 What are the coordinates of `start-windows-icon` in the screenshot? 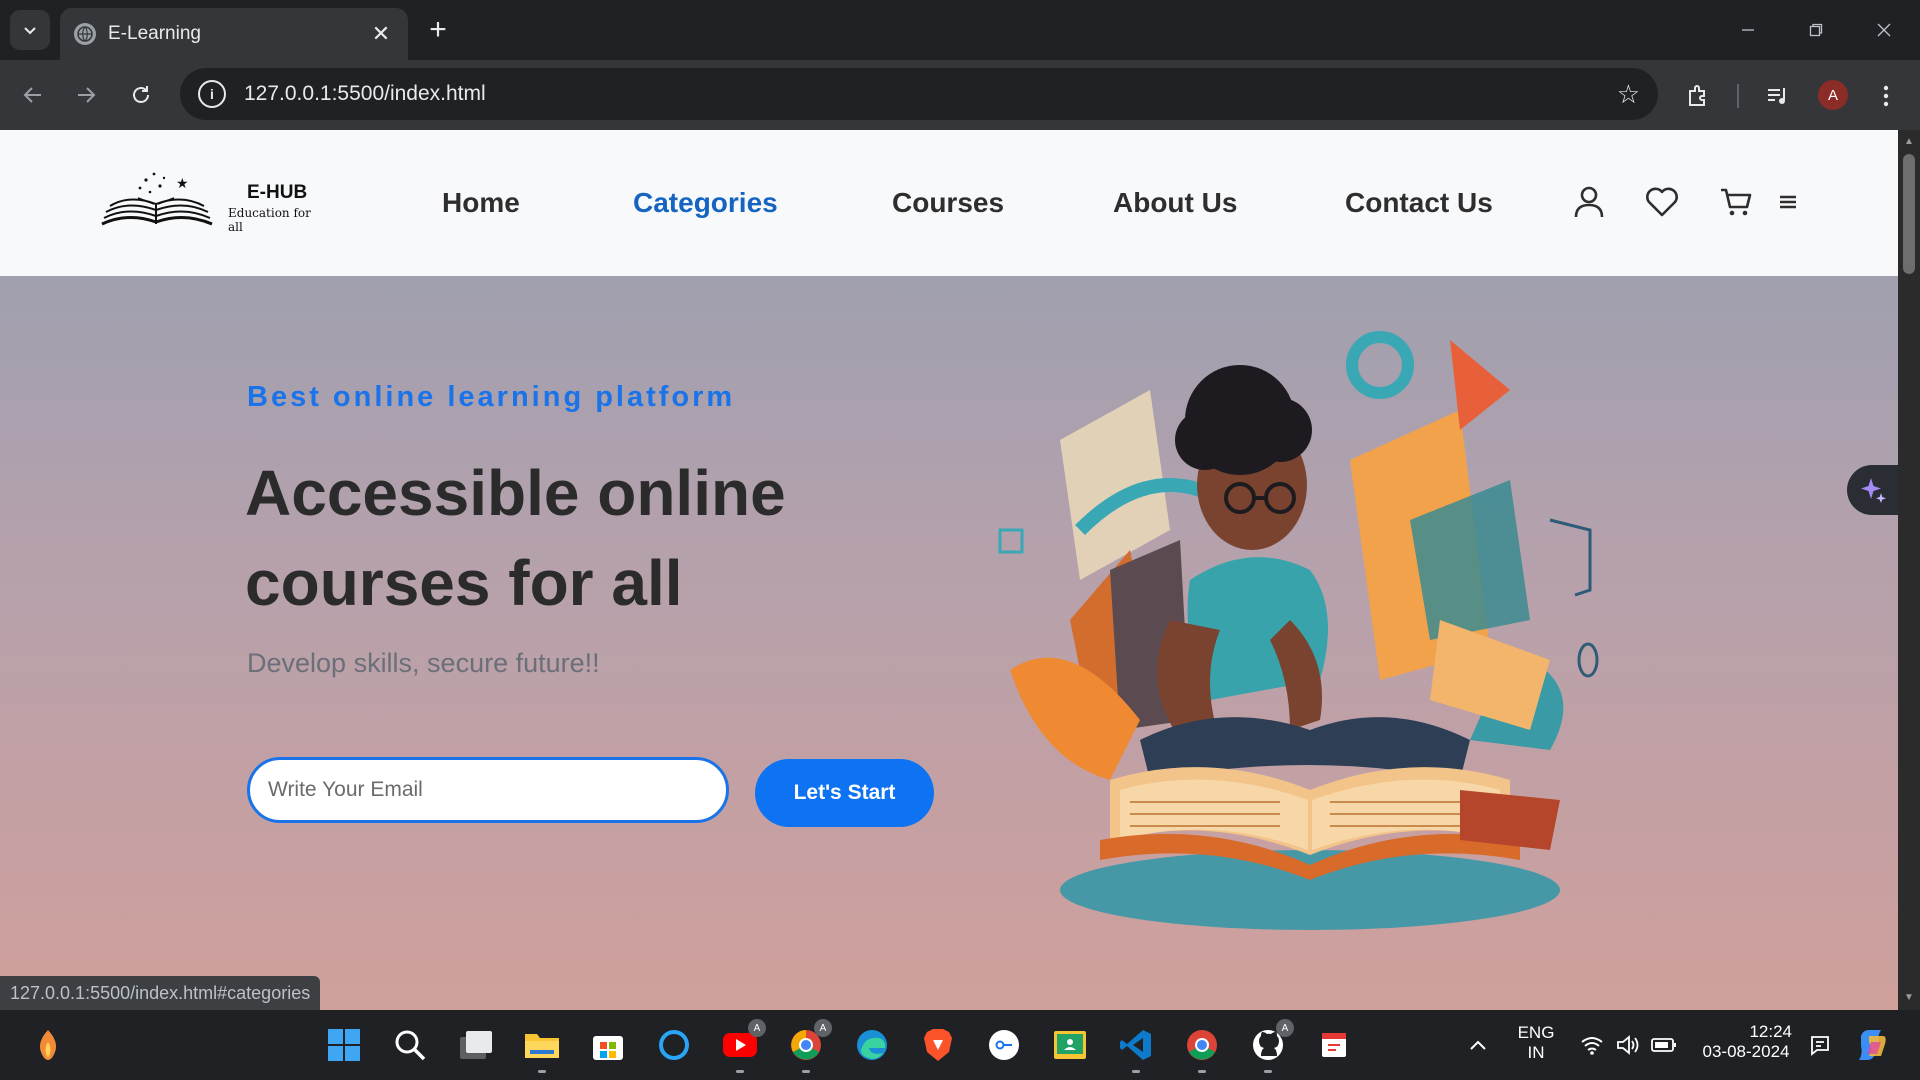 It's located at (344, 1045).